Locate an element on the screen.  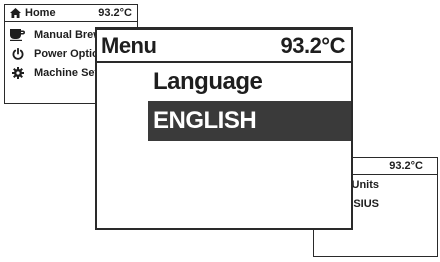
home-temperature: 93.2°C is located at coordinates (115, 13).